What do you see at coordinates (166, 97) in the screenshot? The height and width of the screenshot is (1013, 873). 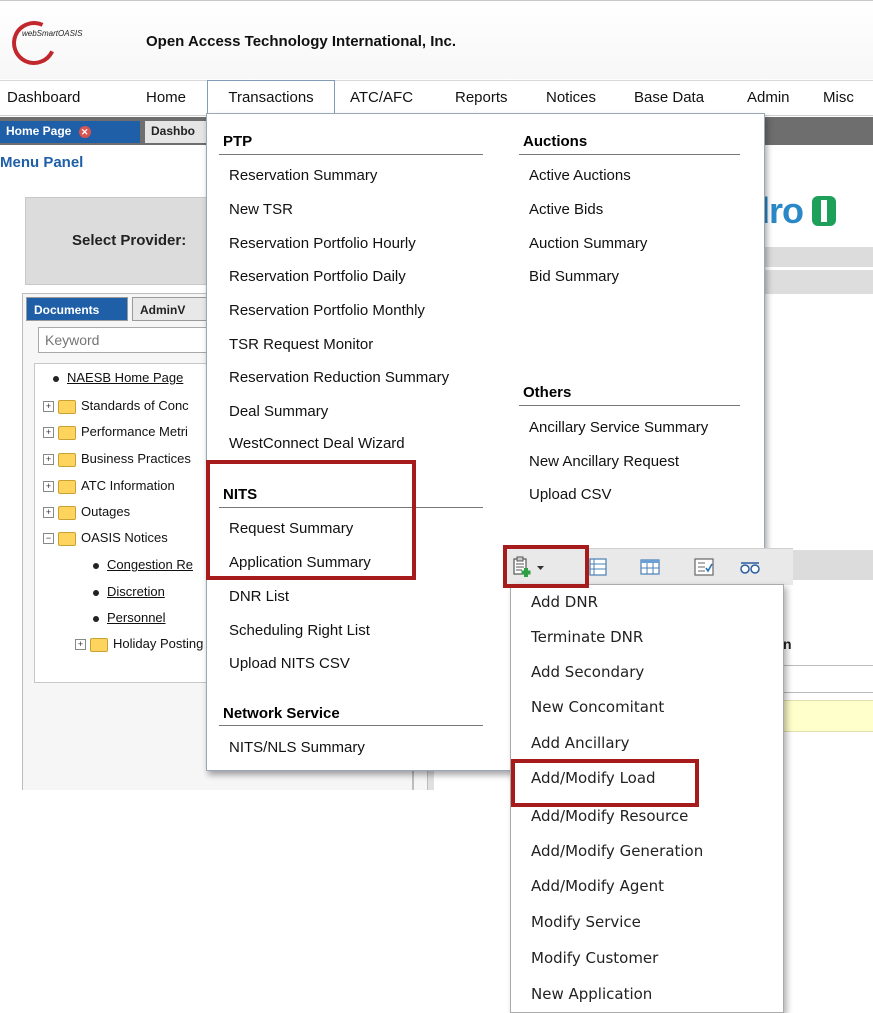 I see `menu-home: Home` at bounding box center [166, 97].